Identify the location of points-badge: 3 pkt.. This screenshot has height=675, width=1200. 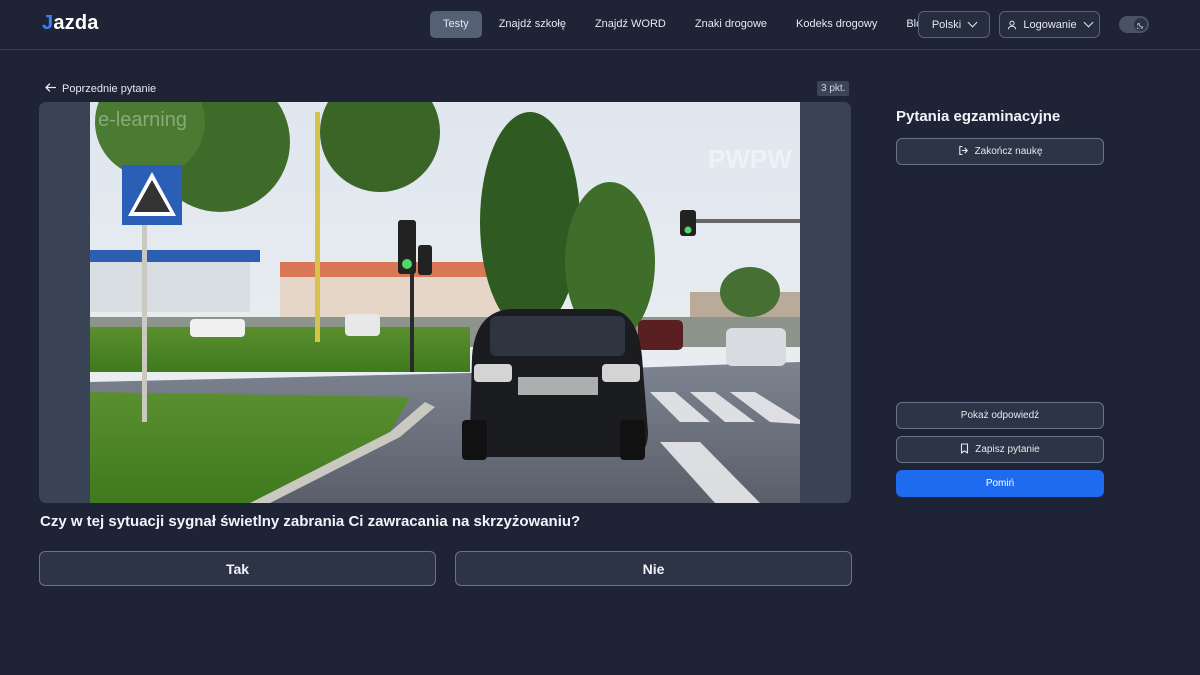
(833, 88).